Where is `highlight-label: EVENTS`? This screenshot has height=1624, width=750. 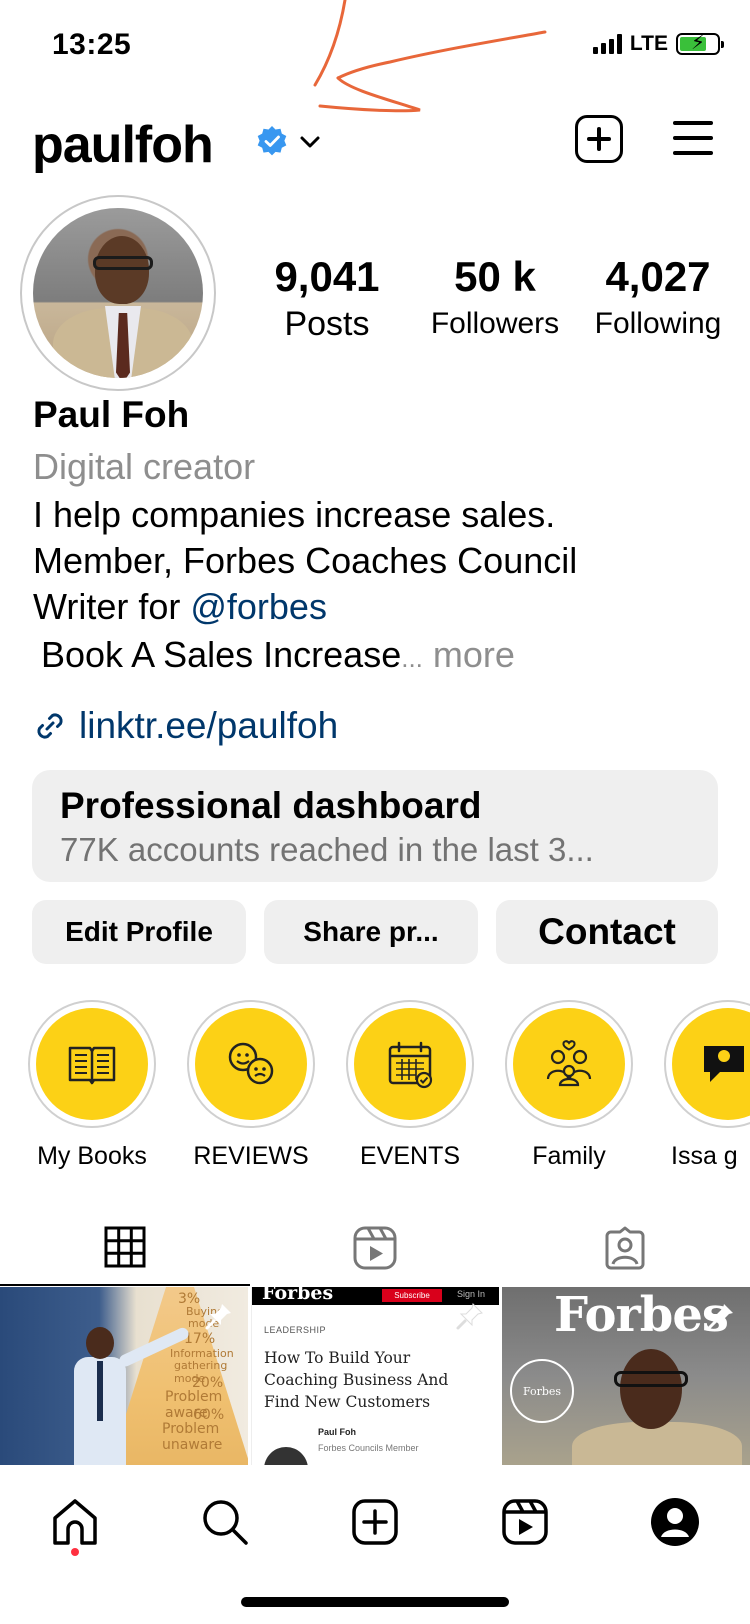
highlight-label: EVENTS is located at coordinates (410, 1156).